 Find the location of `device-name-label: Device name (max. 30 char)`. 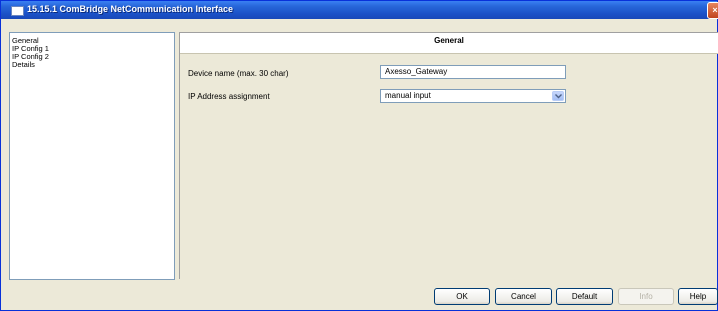

device-name-label: Device name (max. 30 char) is located at coordinates (238, 73).